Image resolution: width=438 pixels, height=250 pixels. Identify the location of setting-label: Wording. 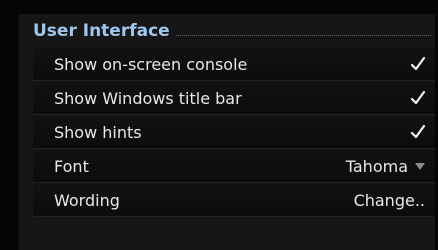
(87, 200).